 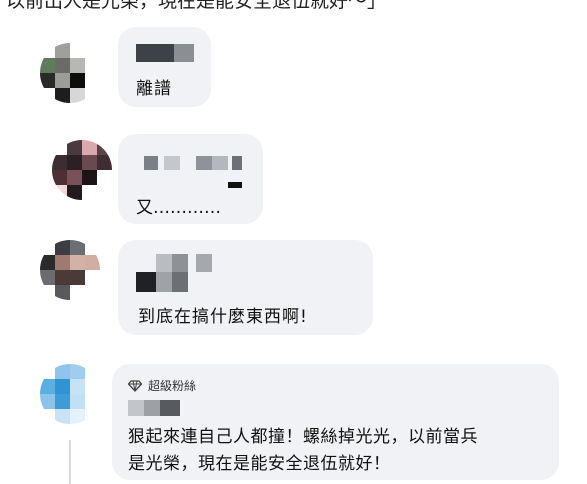 I want to click on comment-bubble: 離譜, so click(x=164, y=67).